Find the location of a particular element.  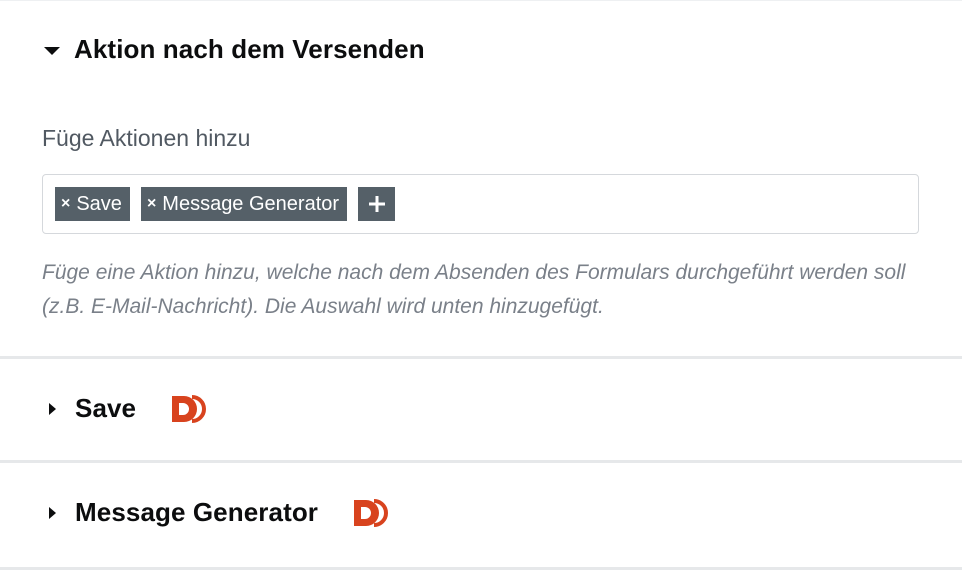

section-after-submit-header: Aktion nach dem Versenden is located at coordinates (234, 49).